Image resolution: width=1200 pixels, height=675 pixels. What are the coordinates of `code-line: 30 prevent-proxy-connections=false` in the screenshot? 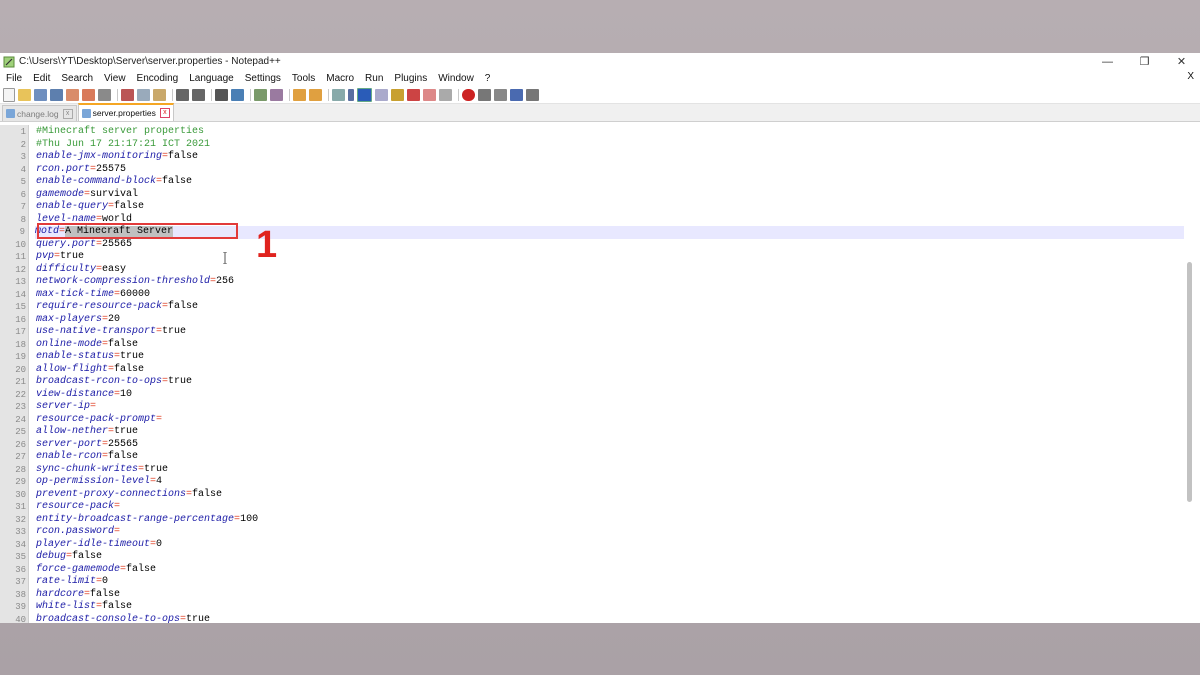 It's located at (600, 495).